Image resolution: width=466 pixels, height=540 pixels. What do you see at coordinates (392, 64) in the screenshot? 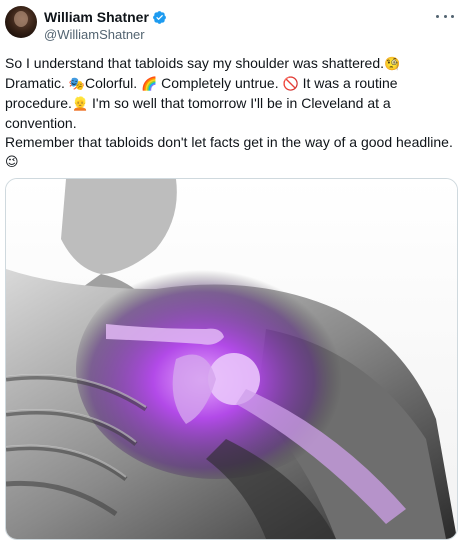
I see `monocle-face-emoji-icon: 🧐` at bounding box center [392, 64].